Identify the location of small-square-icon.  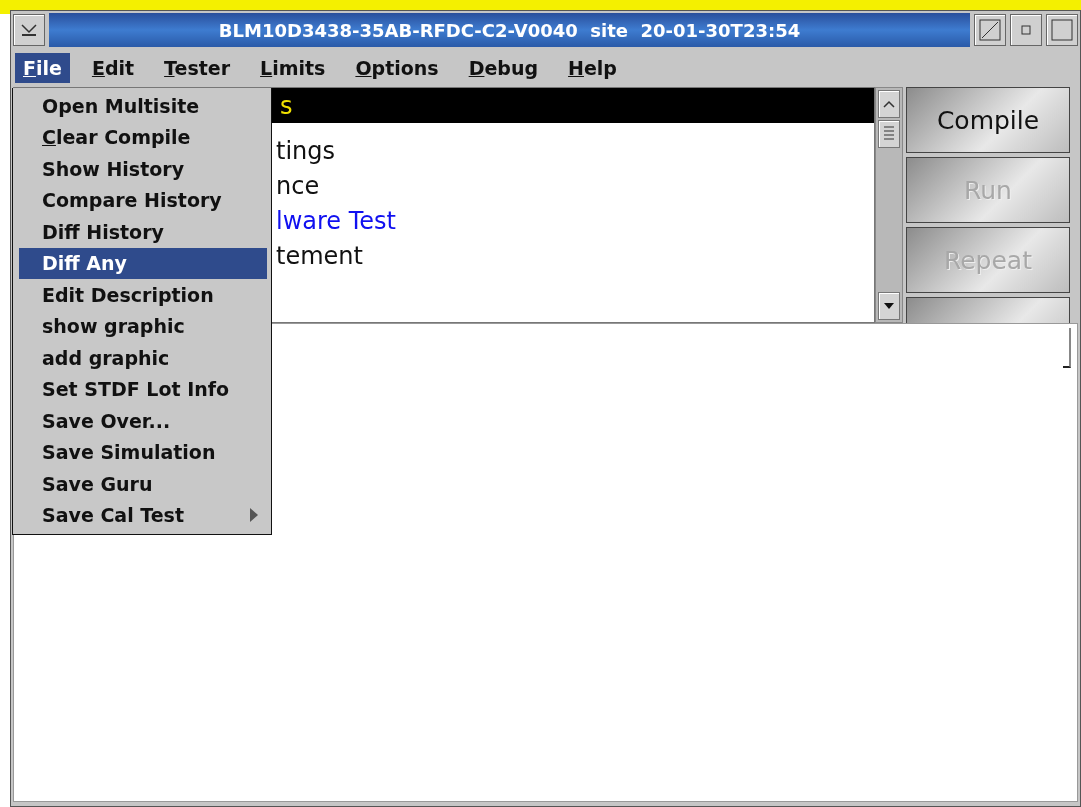
(1026, 30).